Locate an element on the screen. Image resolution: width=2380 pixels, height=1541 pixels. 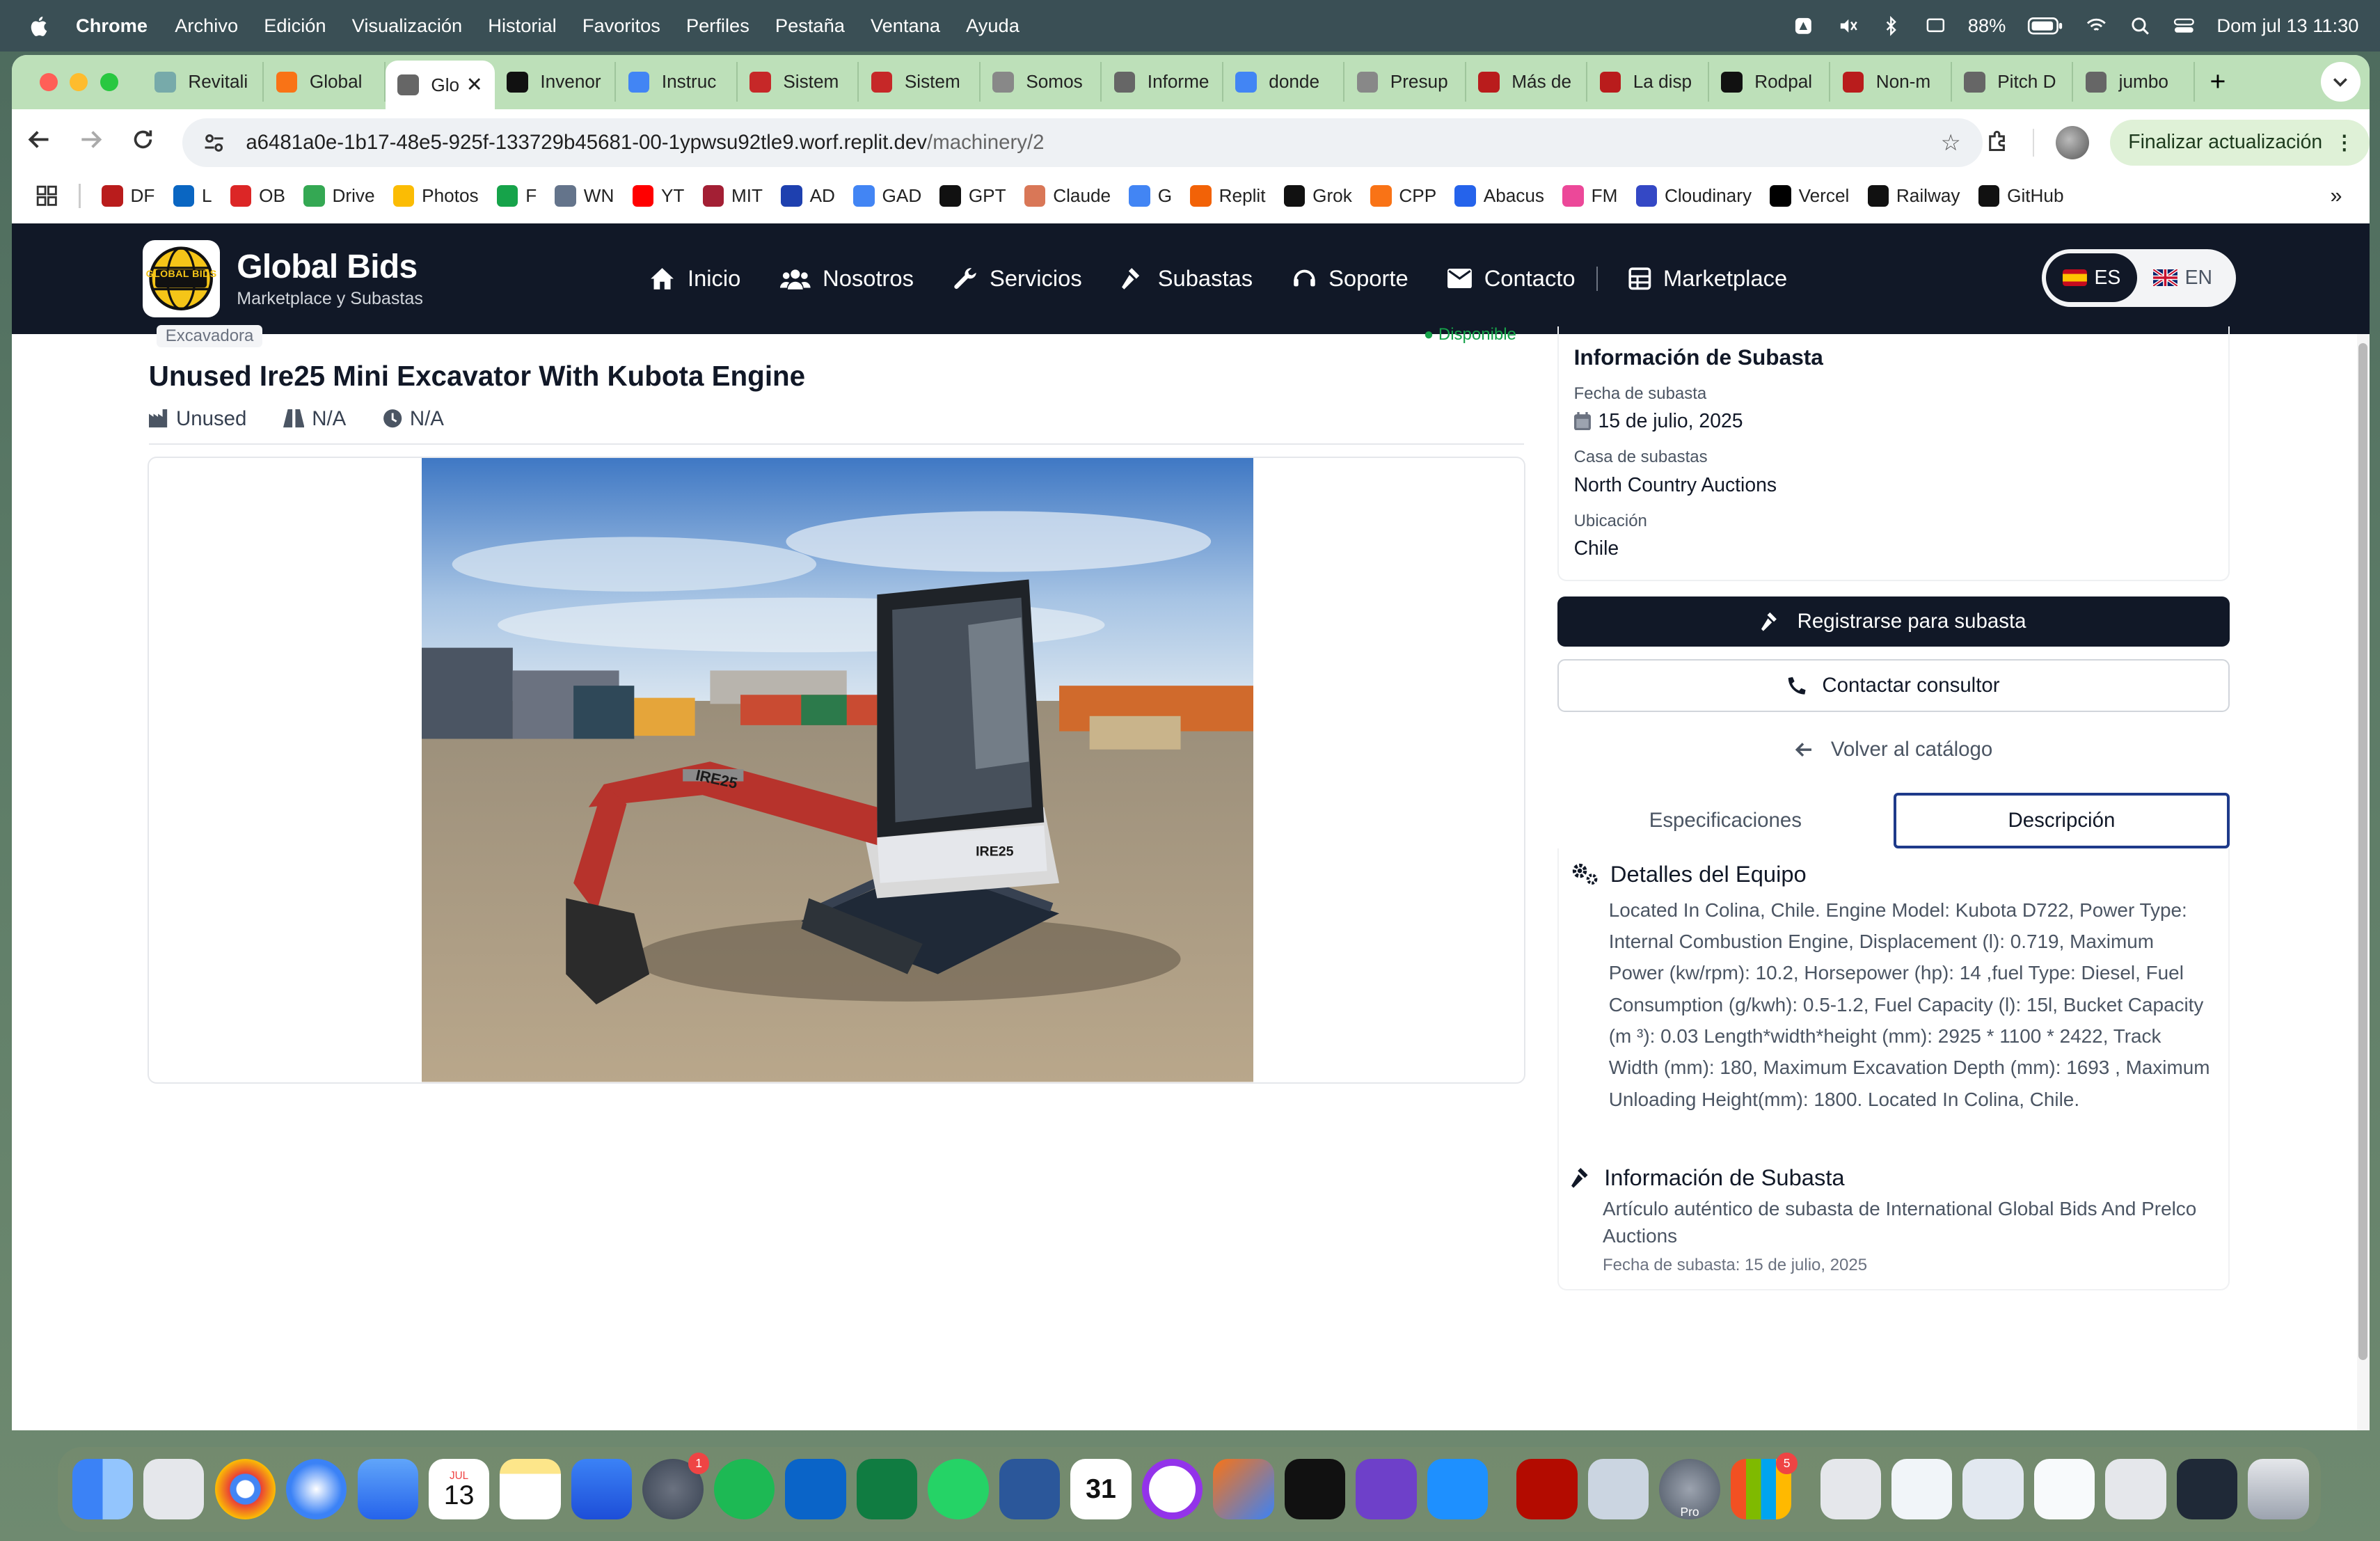
bookmark-item: AD is located at coordinates (808, 196).